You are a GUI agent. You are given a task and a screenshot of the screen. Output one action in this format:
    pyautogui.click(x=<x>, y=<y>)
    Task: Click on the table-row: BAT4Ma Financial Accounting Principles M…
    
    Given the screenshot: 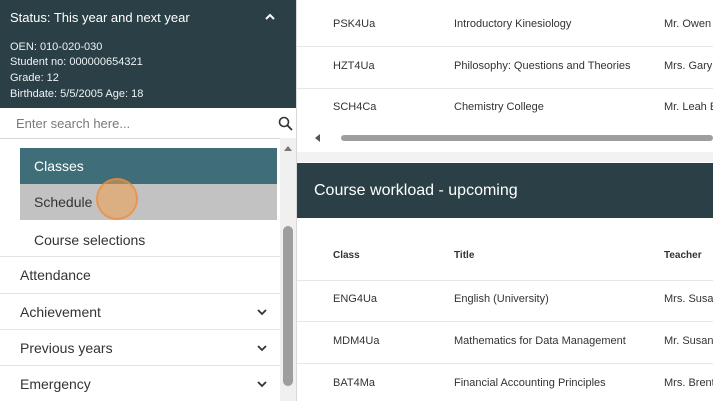 What is the action you would take?
    pyautogui.click(x=505, y=384)
    